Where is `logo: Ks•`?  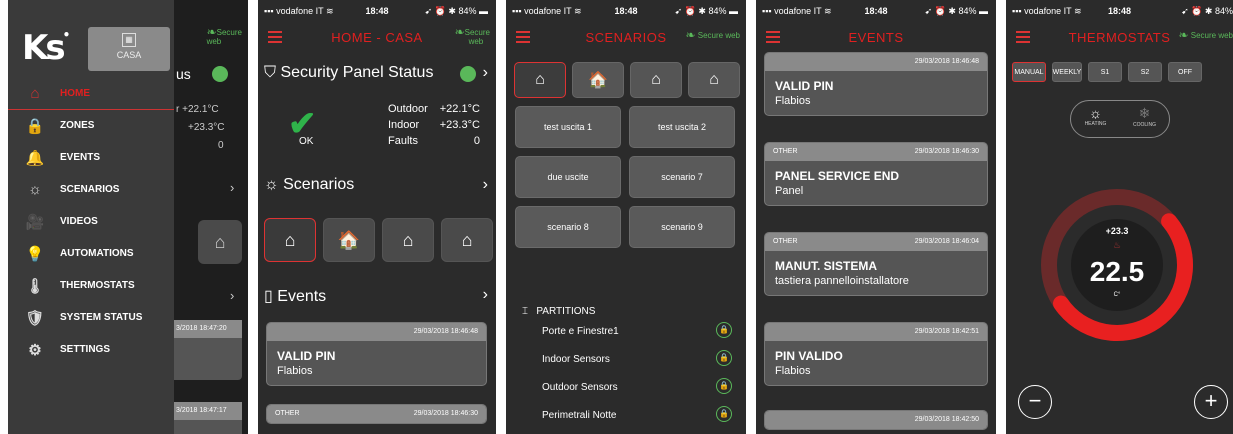 logo: Ks• is located at coordinates (46, 48).